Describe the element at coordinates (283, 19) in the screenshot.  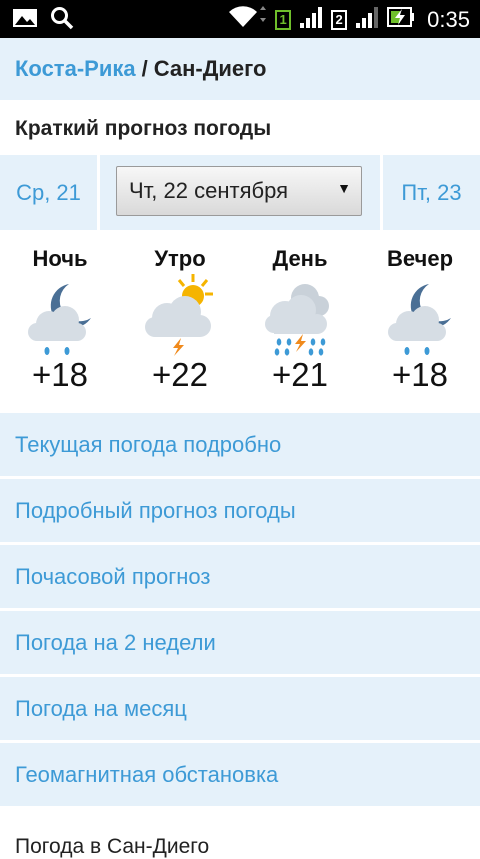
I see `sim1-icon: 1` at that location.